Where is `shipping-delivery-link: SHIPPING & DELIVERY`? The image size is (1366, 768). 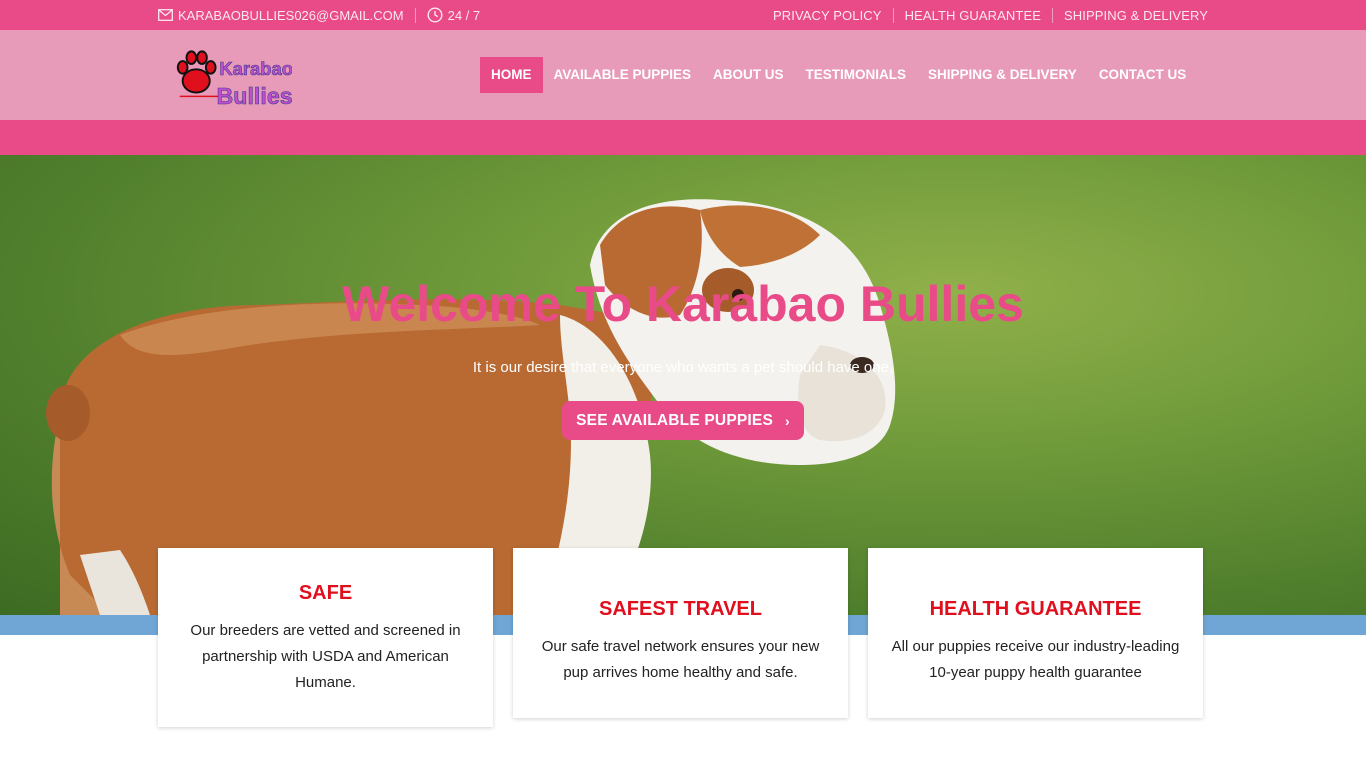 shipping-delivery-link: SHIPPING & DELIVERY is located at coordinates (1136, 15).